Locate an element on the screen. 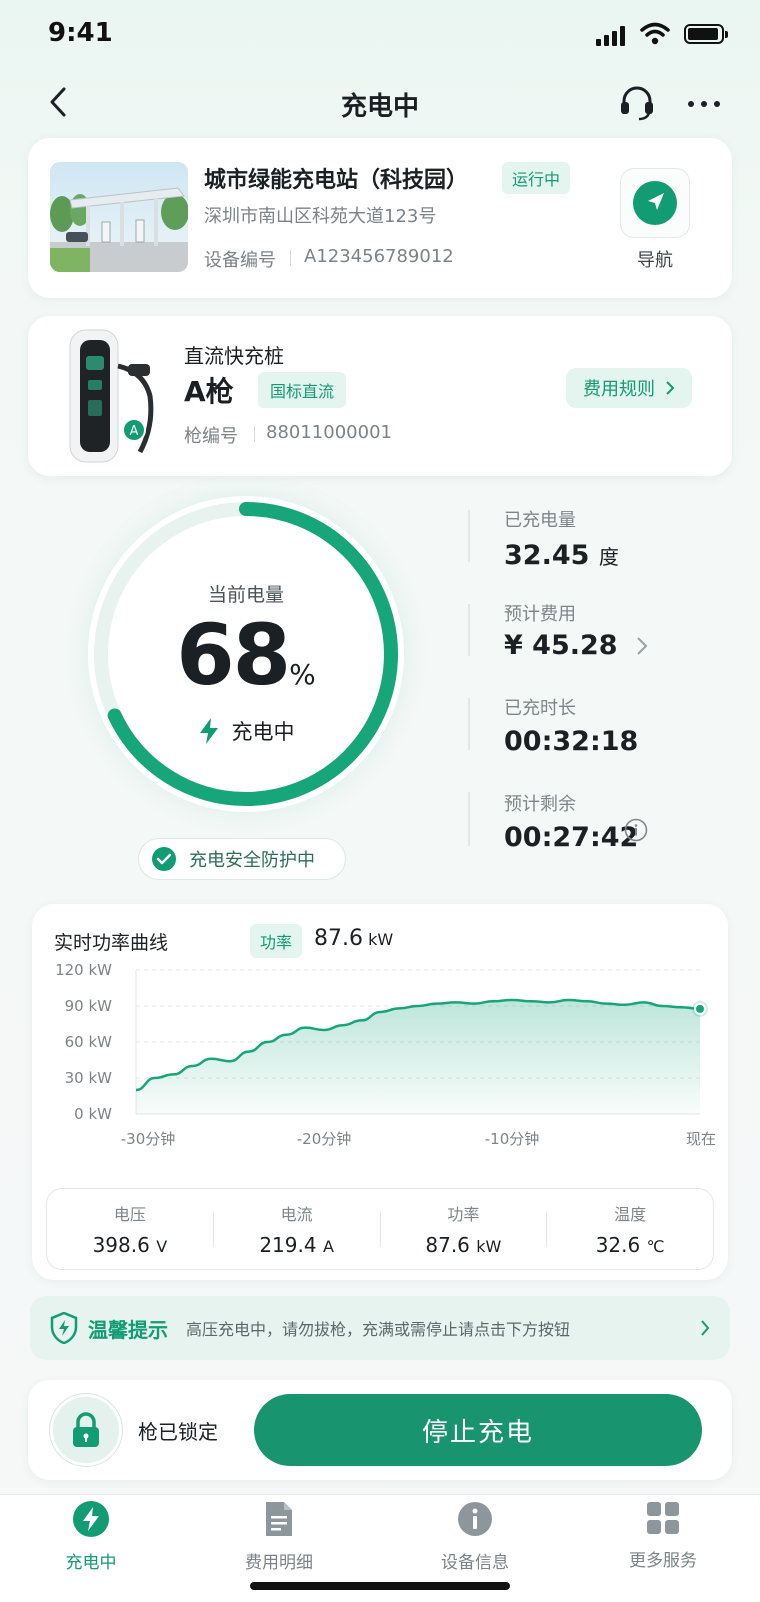  metric-label: 功率 is located at coordinates (463, 1214).